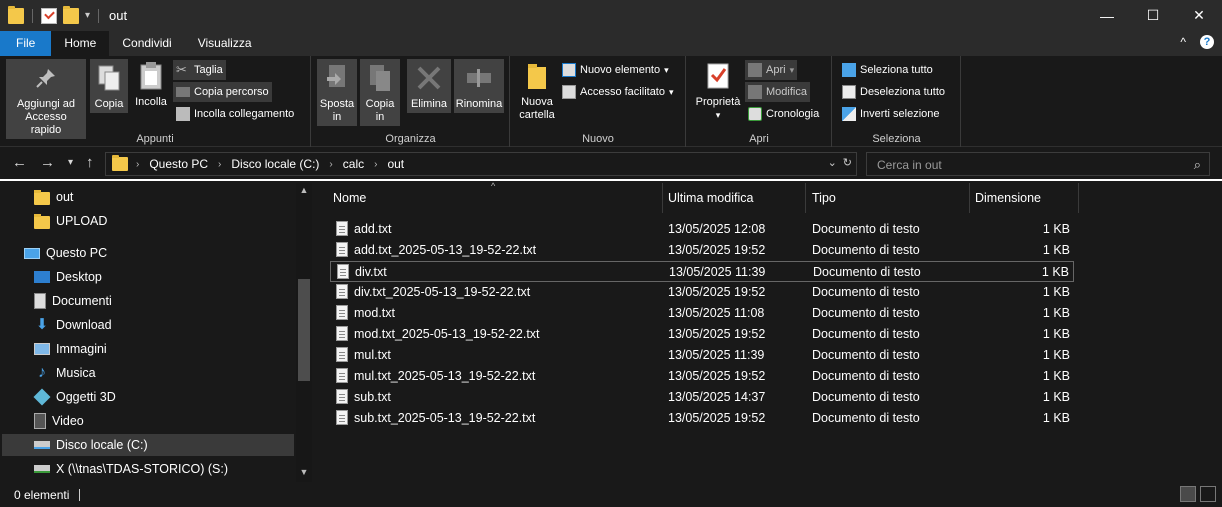  Describe the element at coordinates (1183, 42) in the screenshot. I see `collapse-ribbon-icon: ^` at that location.